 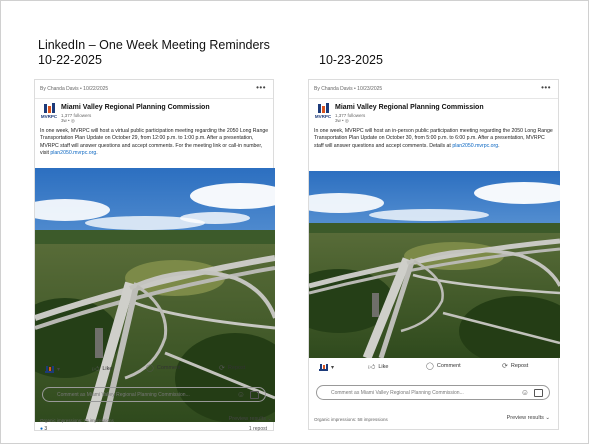 What do you see at coordinates (70, 60) in the screenshot?
I see `slide-date-left: 10-22-2025` at bounding box center [70, 60].